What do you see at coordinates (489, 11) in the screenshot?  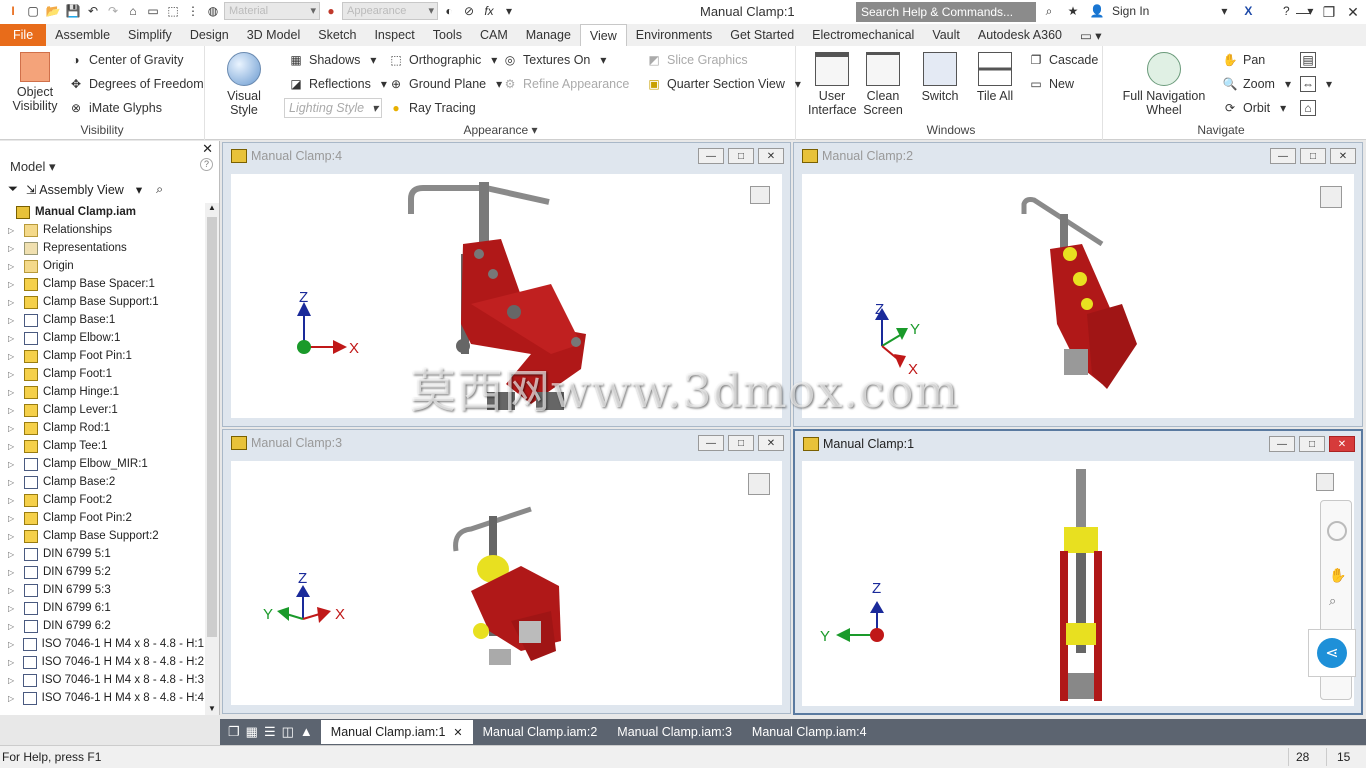 I see `fx-icon: fx` at bounding box center [489, 11].